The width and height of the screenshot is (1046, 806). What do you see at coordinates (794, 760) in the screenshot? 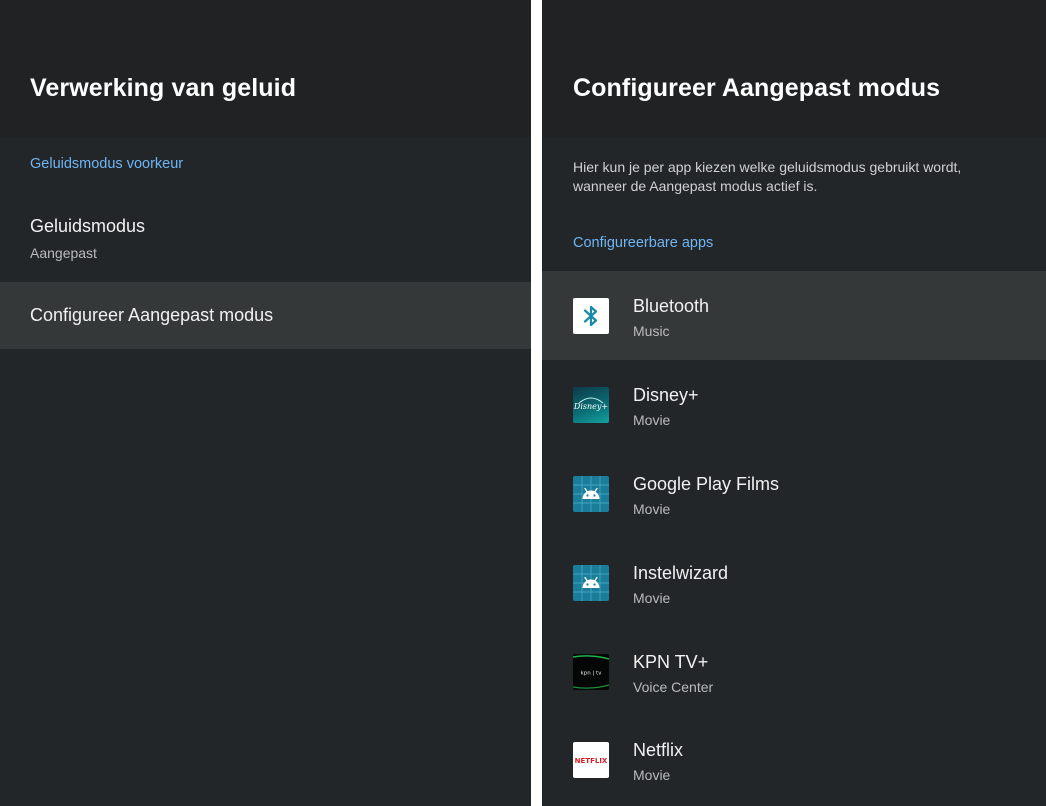
I see `app-row-netflix: NETFLIX Netflix Movie` at bounding box center [794, 760].